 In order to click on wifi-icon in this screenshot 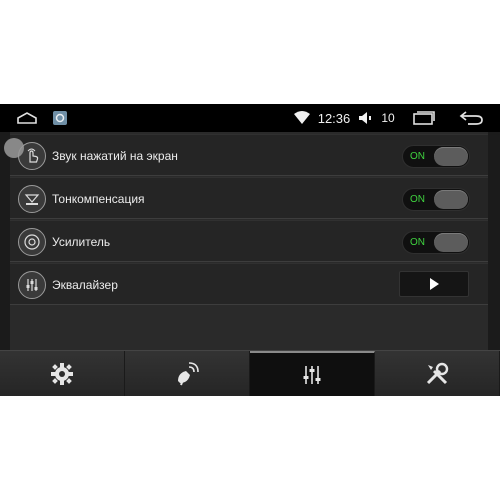, I will do `click(302, 118)`.